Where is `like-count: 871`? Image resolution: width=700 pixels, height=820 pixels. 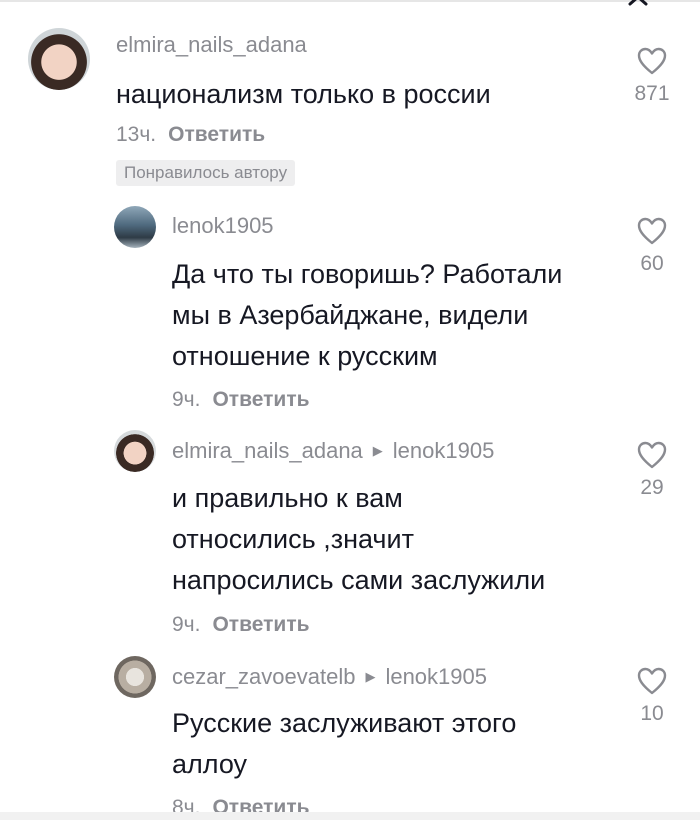
like-count: 871 is located at coordinates (652, 93).